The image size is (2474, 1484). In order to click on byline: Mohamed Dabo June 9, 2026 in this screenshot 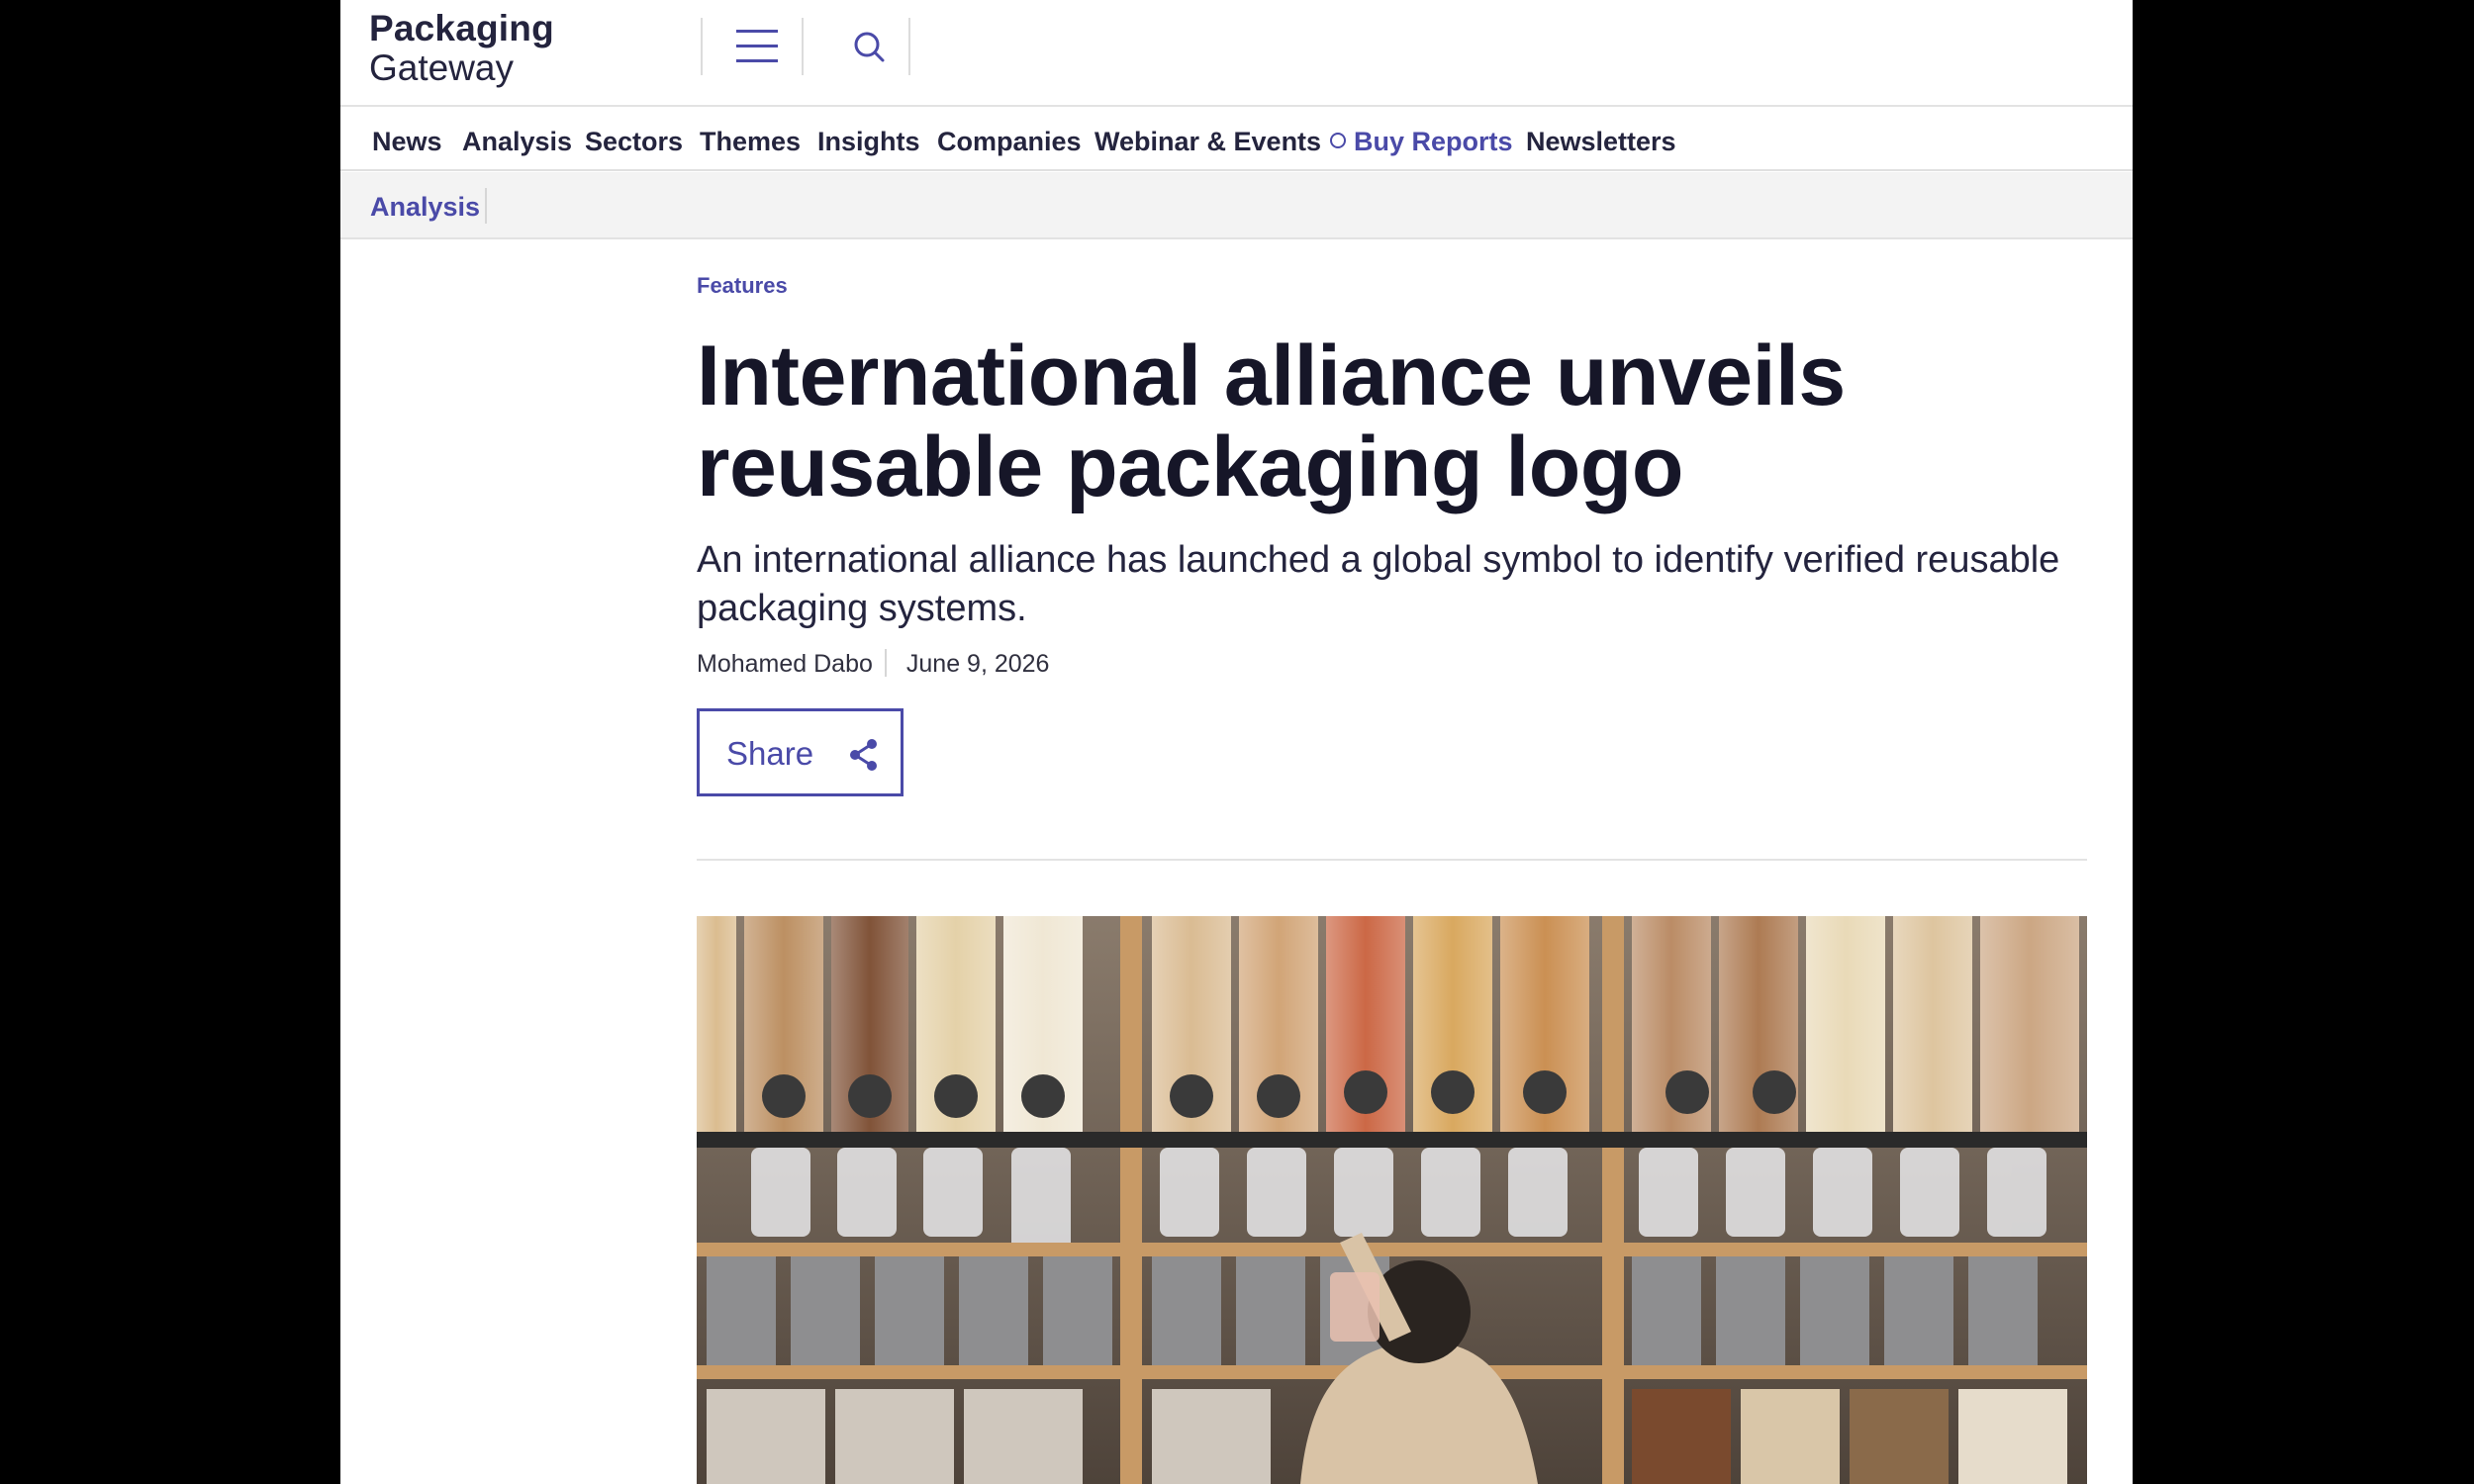, I will do `click(873, 664)`.